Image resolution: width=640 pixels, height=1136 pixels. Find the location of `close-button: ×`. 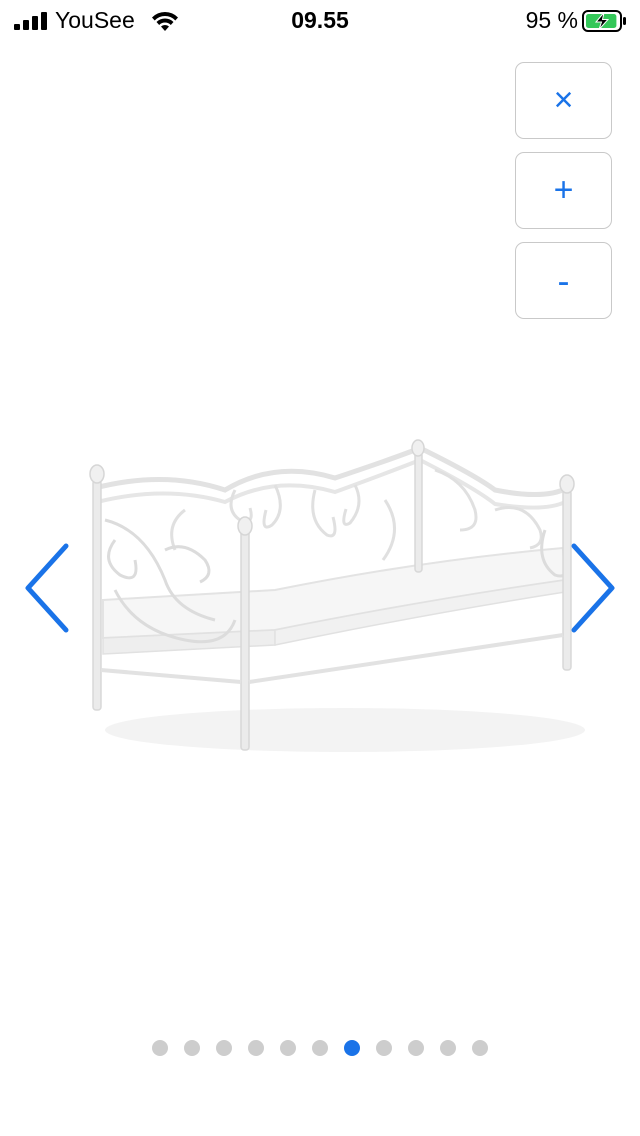

close-button: × is located at coordinates (563, 100).